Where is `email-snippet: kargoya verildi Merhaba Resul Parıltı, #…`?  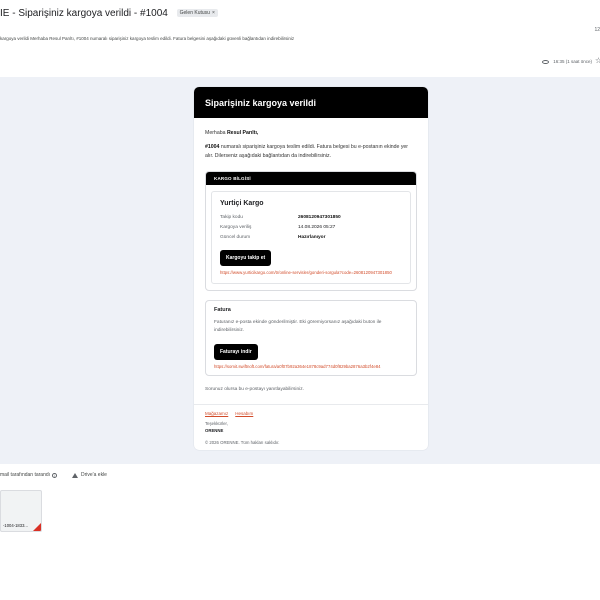 email-snippet: kargoya verildi Merhaba Resul Parıltı, #… is located at coordinates (147, 38).